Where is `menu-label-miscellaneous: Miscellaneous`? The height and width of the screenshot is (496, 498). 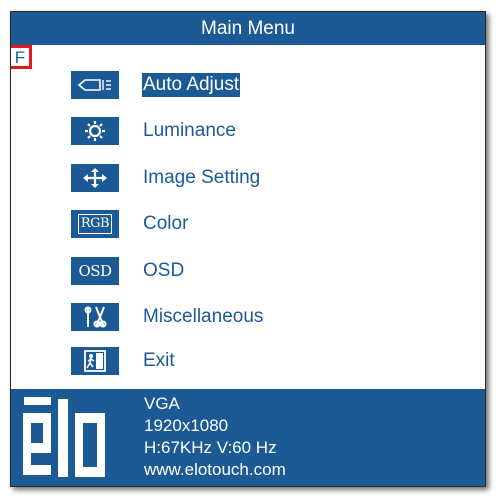 menu-label-miscellaneous: Miscellaneous is located at coordinates (203, 316).